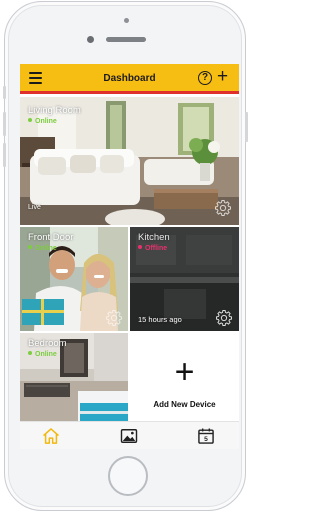  I want to click on device-name: Kitchen, so click(154, 237).